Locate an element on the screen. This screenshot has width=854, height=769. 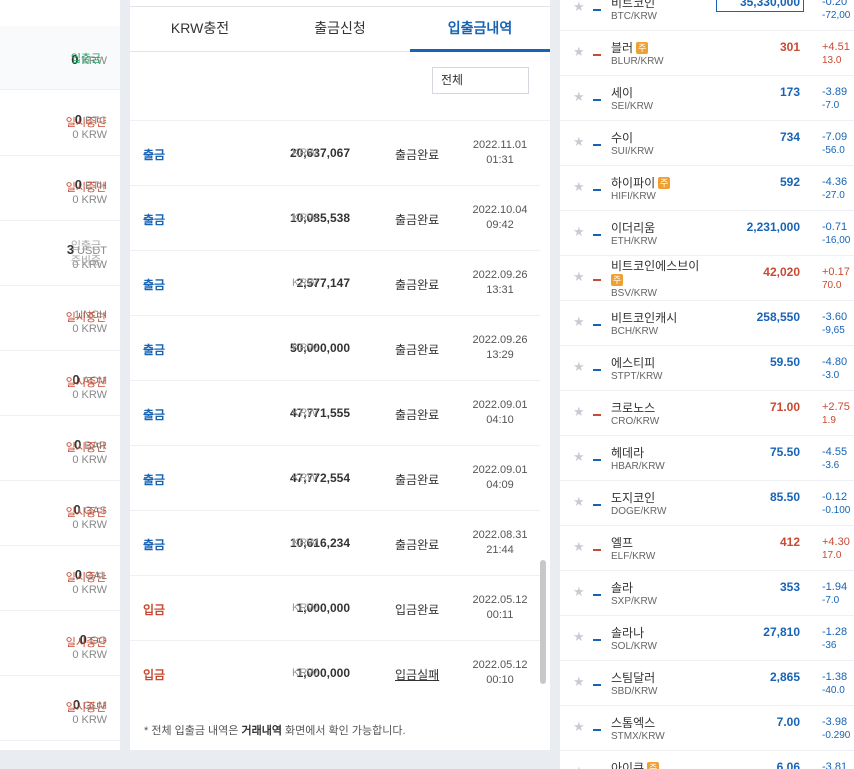
transaction-amount: 10,616,234 is located at coordinates (319, 543).